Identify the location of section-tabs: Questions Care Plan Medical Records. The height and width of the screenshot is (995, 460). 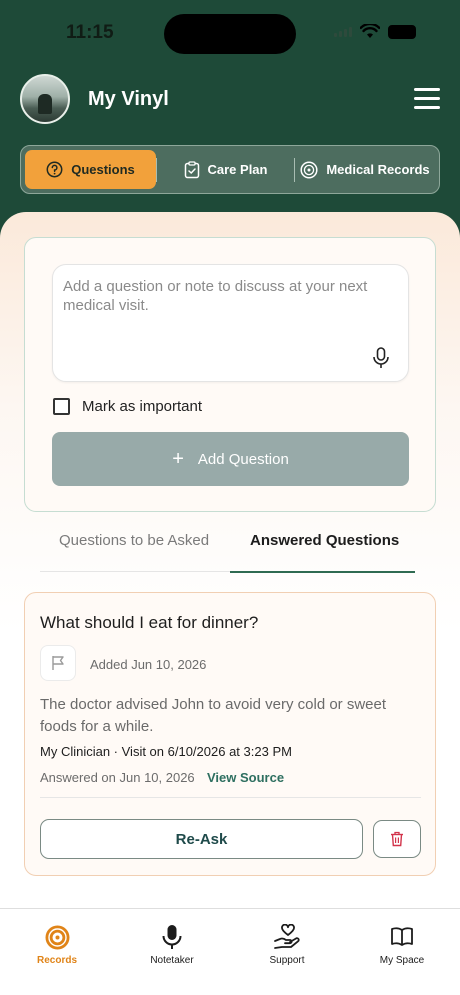
(230, 169).